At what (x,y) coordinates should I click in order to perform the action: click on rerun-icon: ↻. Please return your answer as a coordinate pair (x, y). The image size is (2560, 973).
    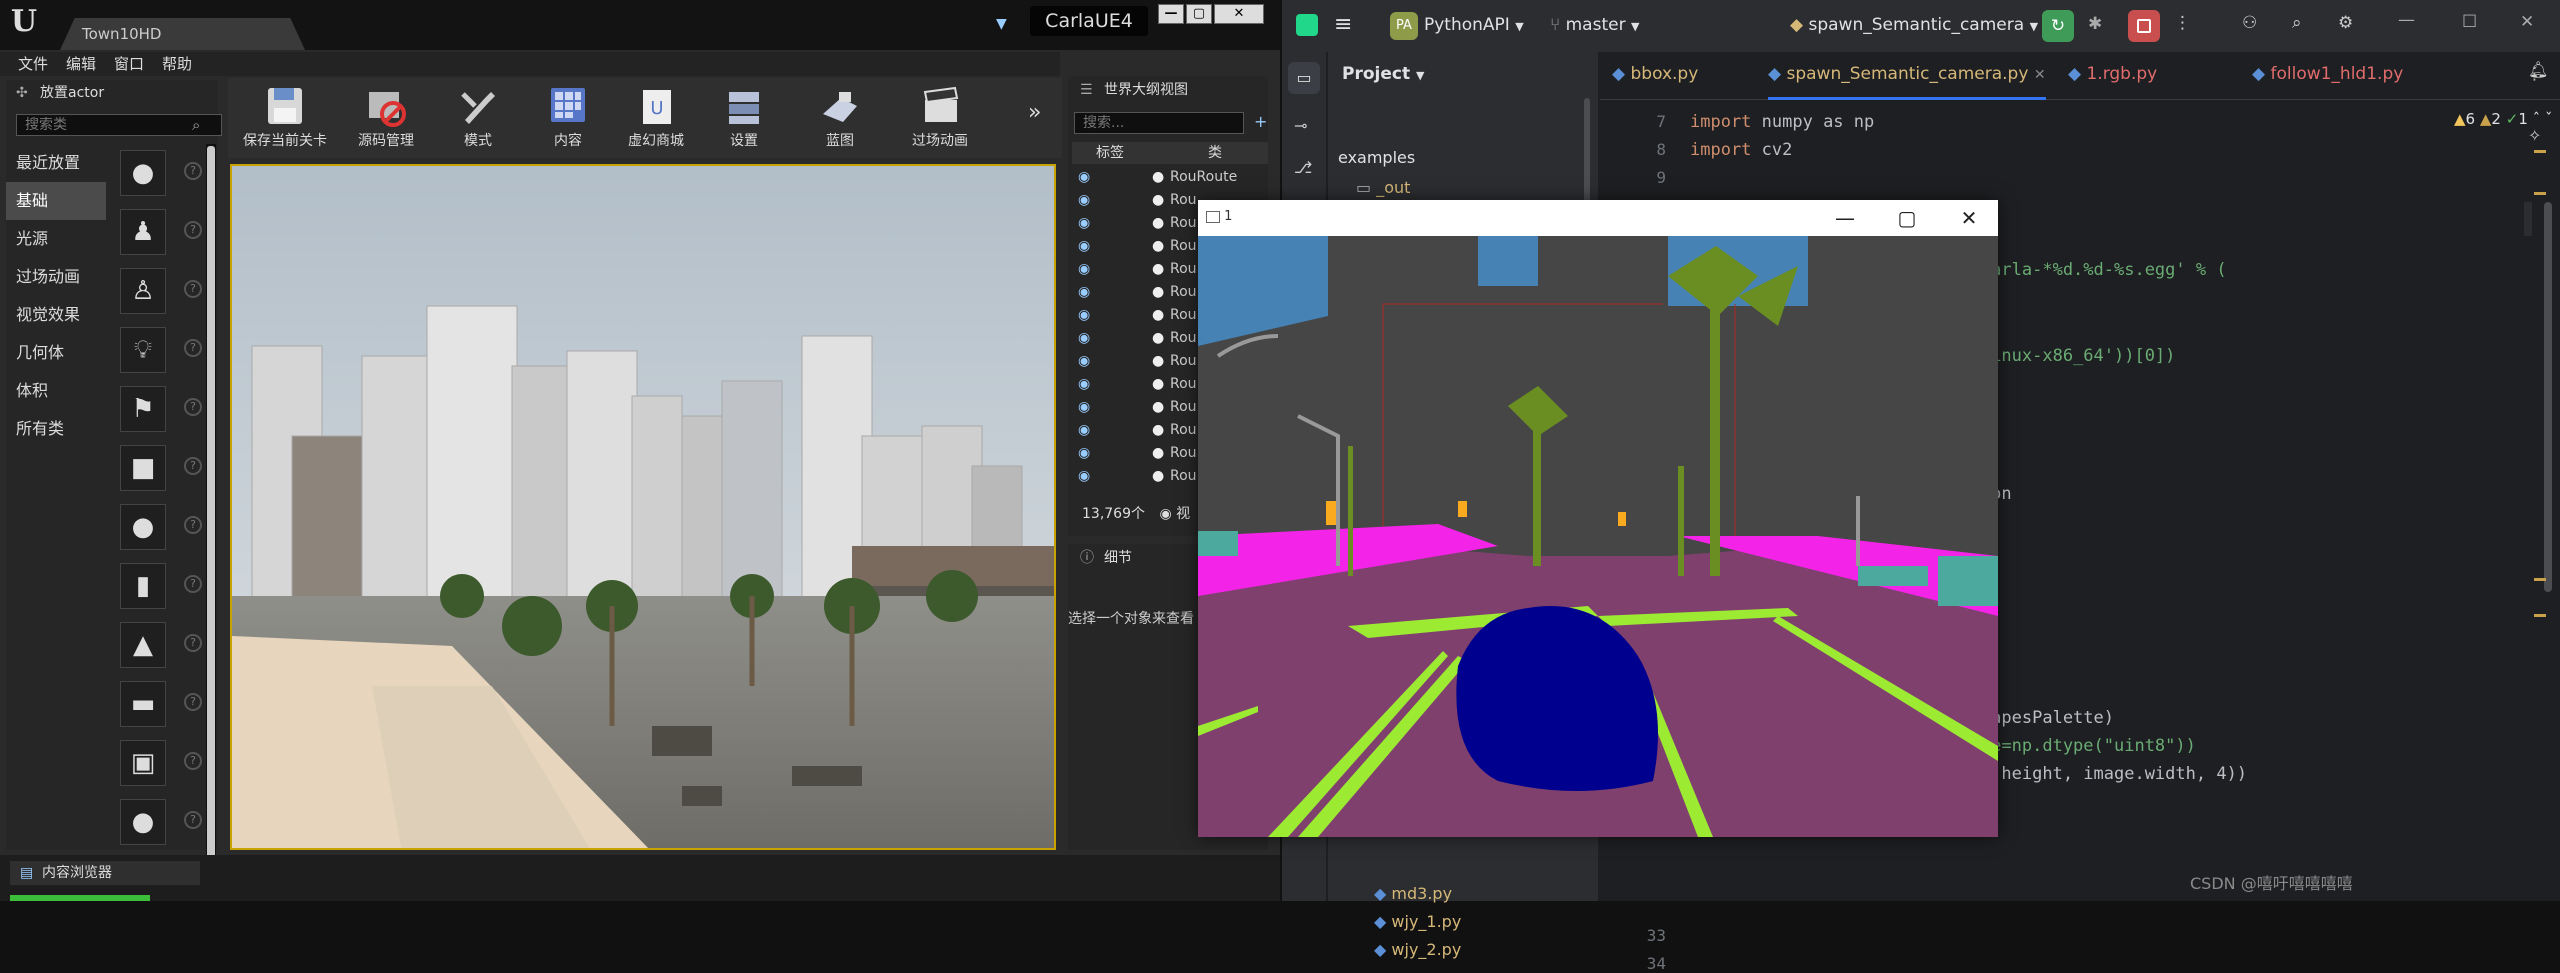
    Looking at the image, I should click on (2058, 26).